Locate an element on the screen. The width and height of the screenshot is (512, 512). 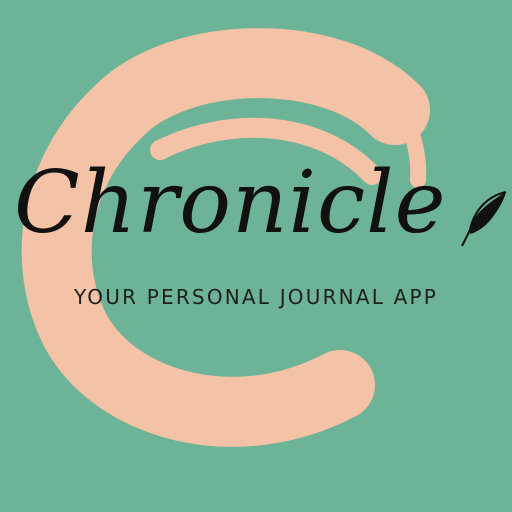
feather-quill-icon is located at coordinates (484, 219).